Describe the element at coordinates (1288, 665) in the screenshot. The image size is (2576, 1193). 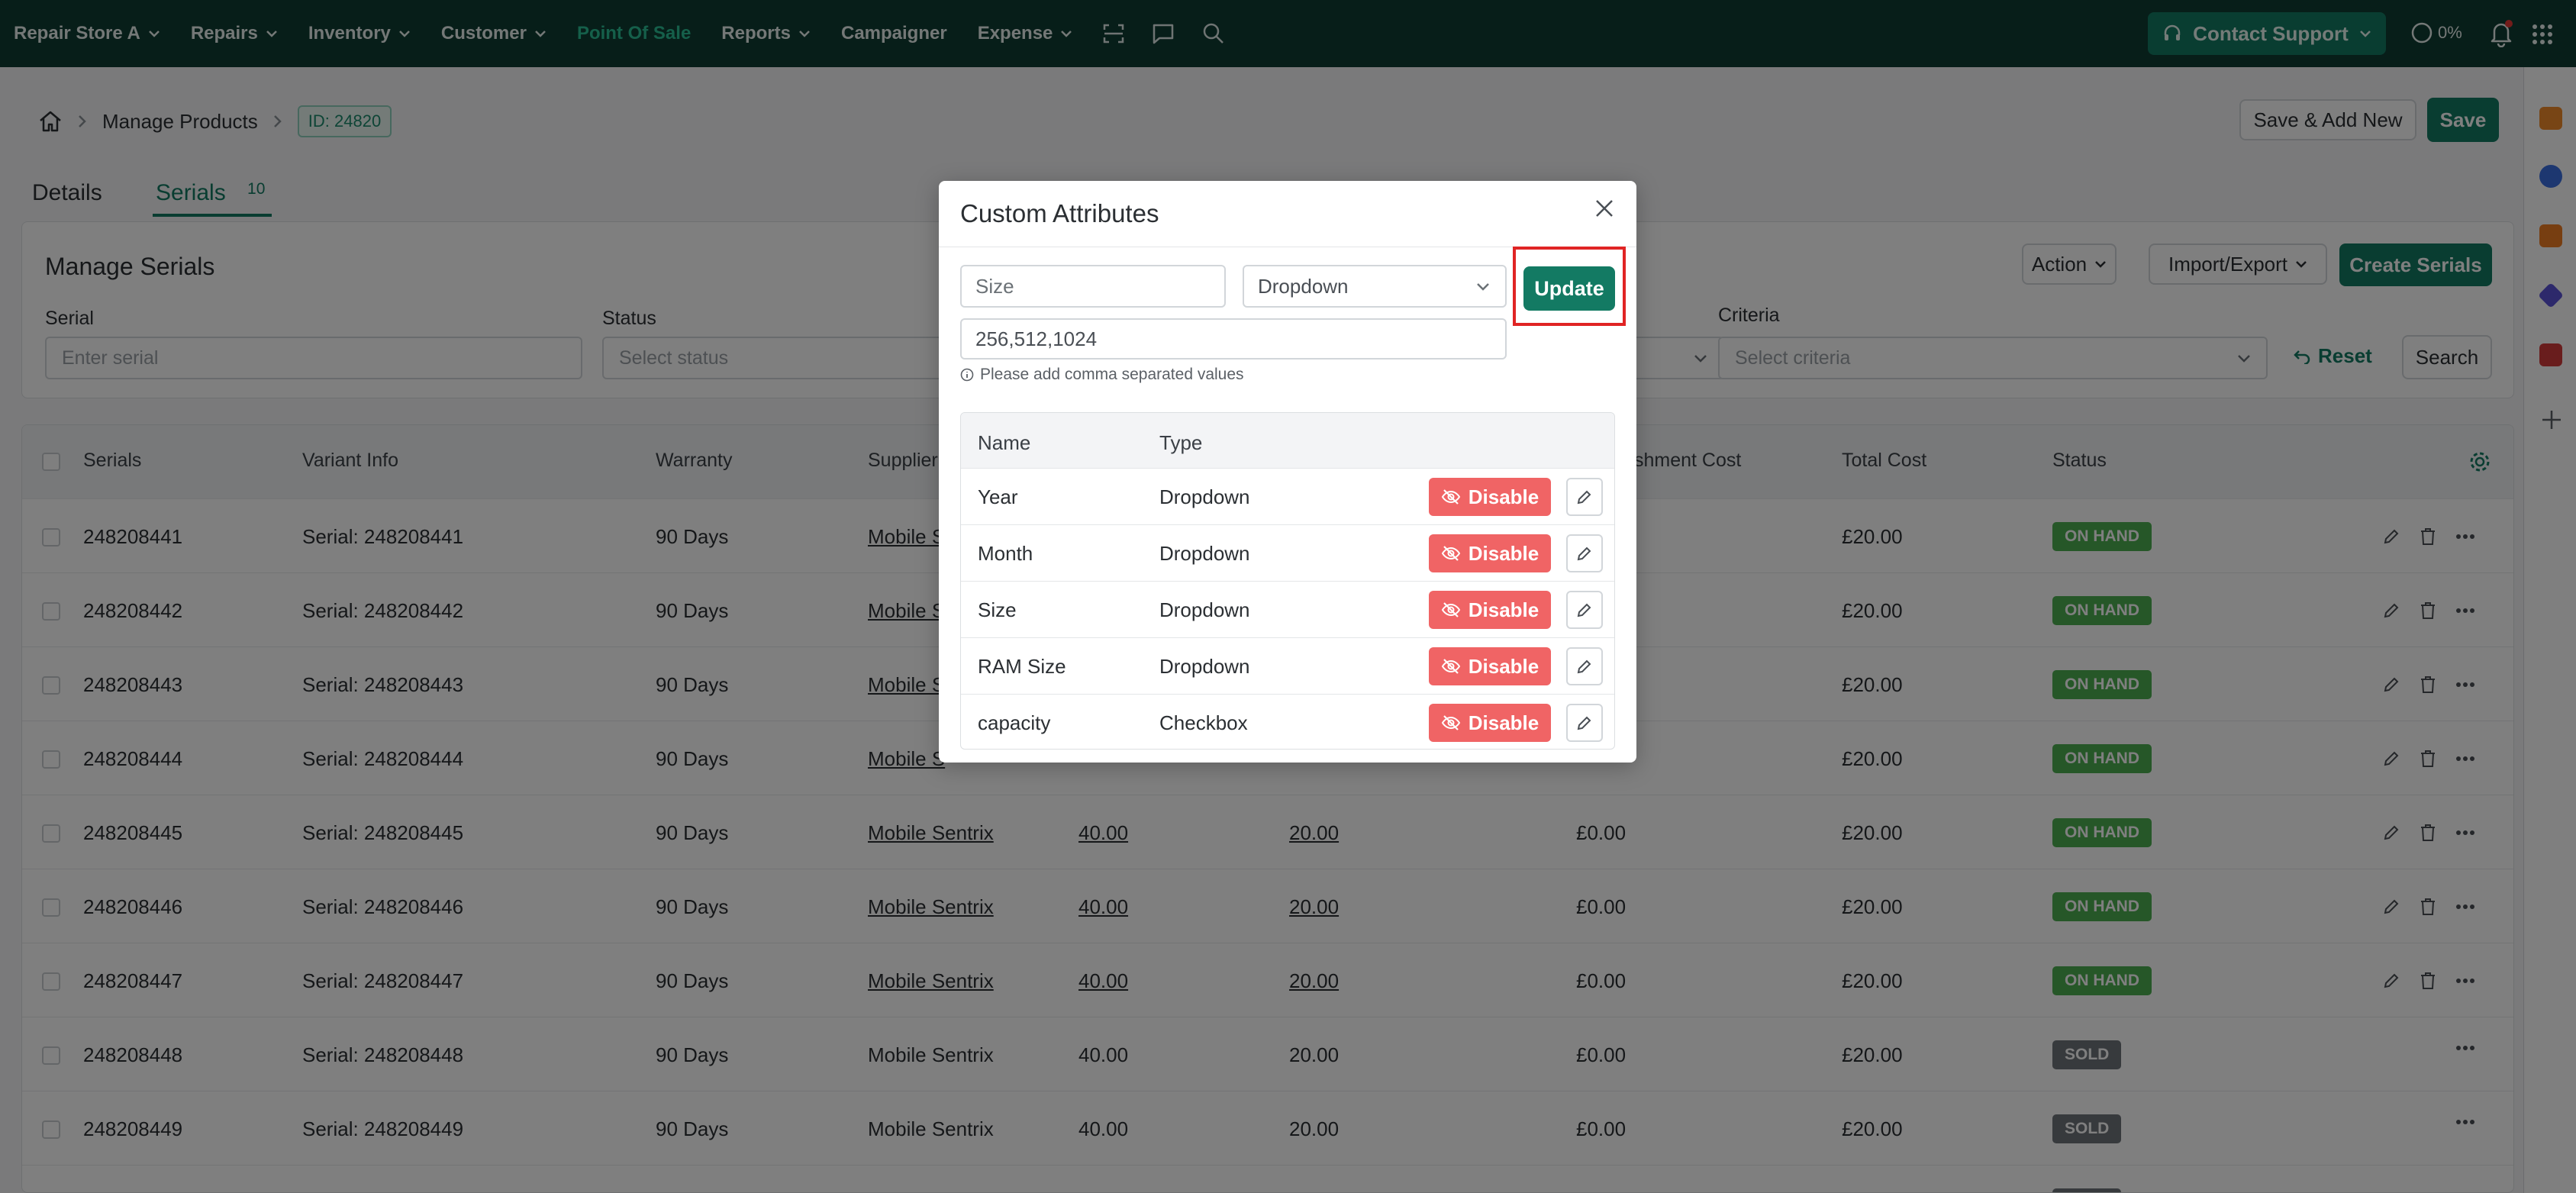
I see `attribute-row: RAM Size Dropdown Disable` at that location.